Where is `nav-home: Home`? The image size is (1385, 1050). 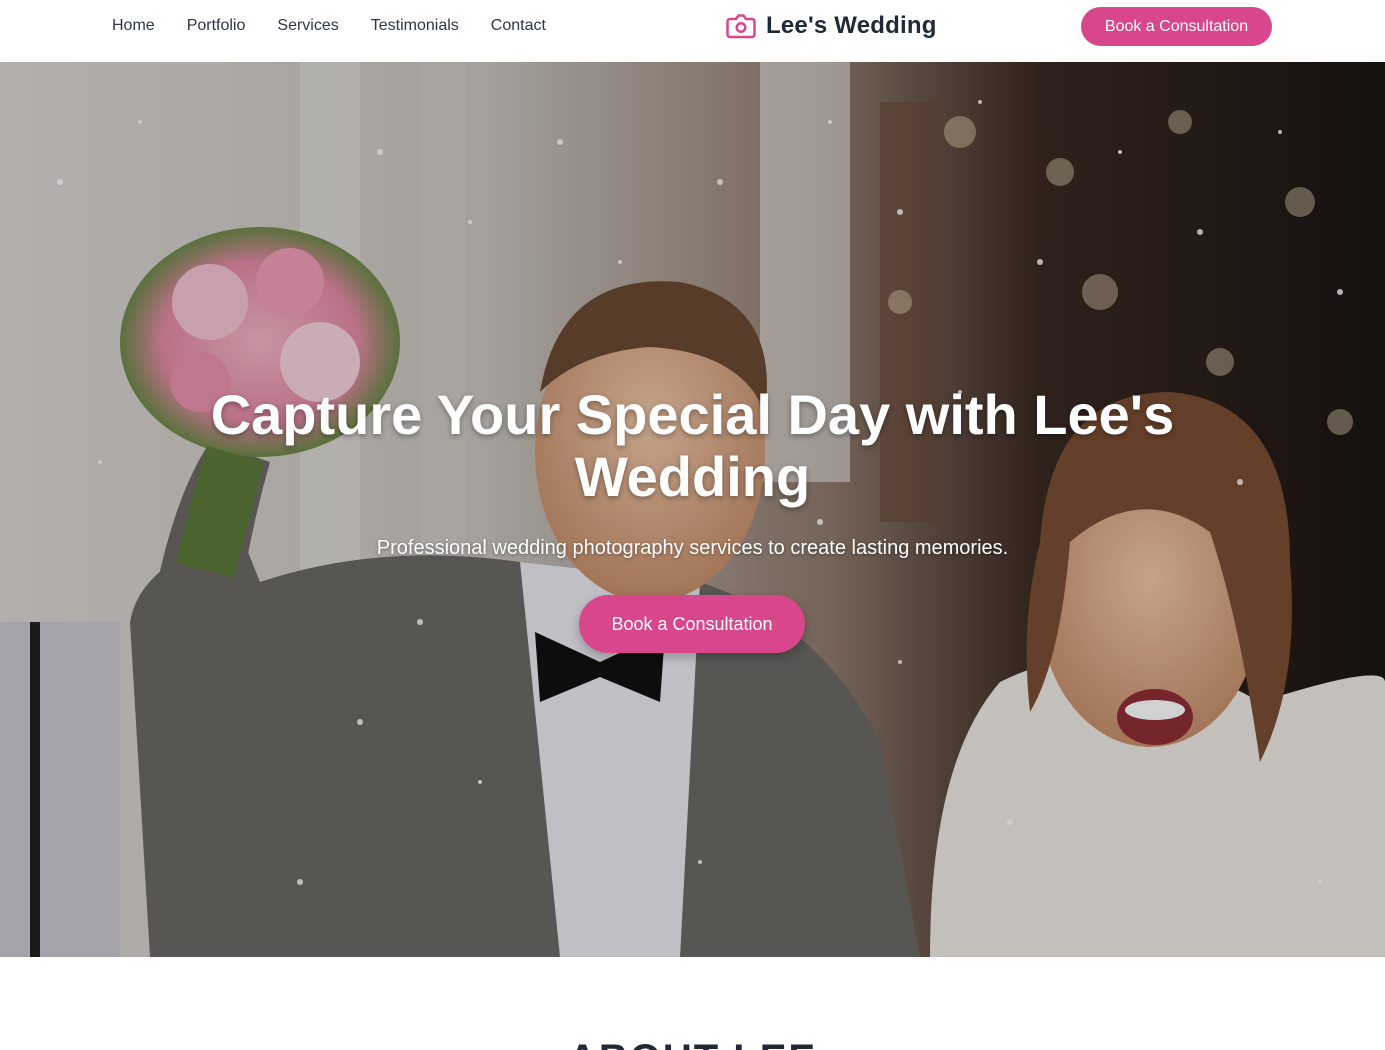
nav-home: Home is located at coordinates (133, 26).